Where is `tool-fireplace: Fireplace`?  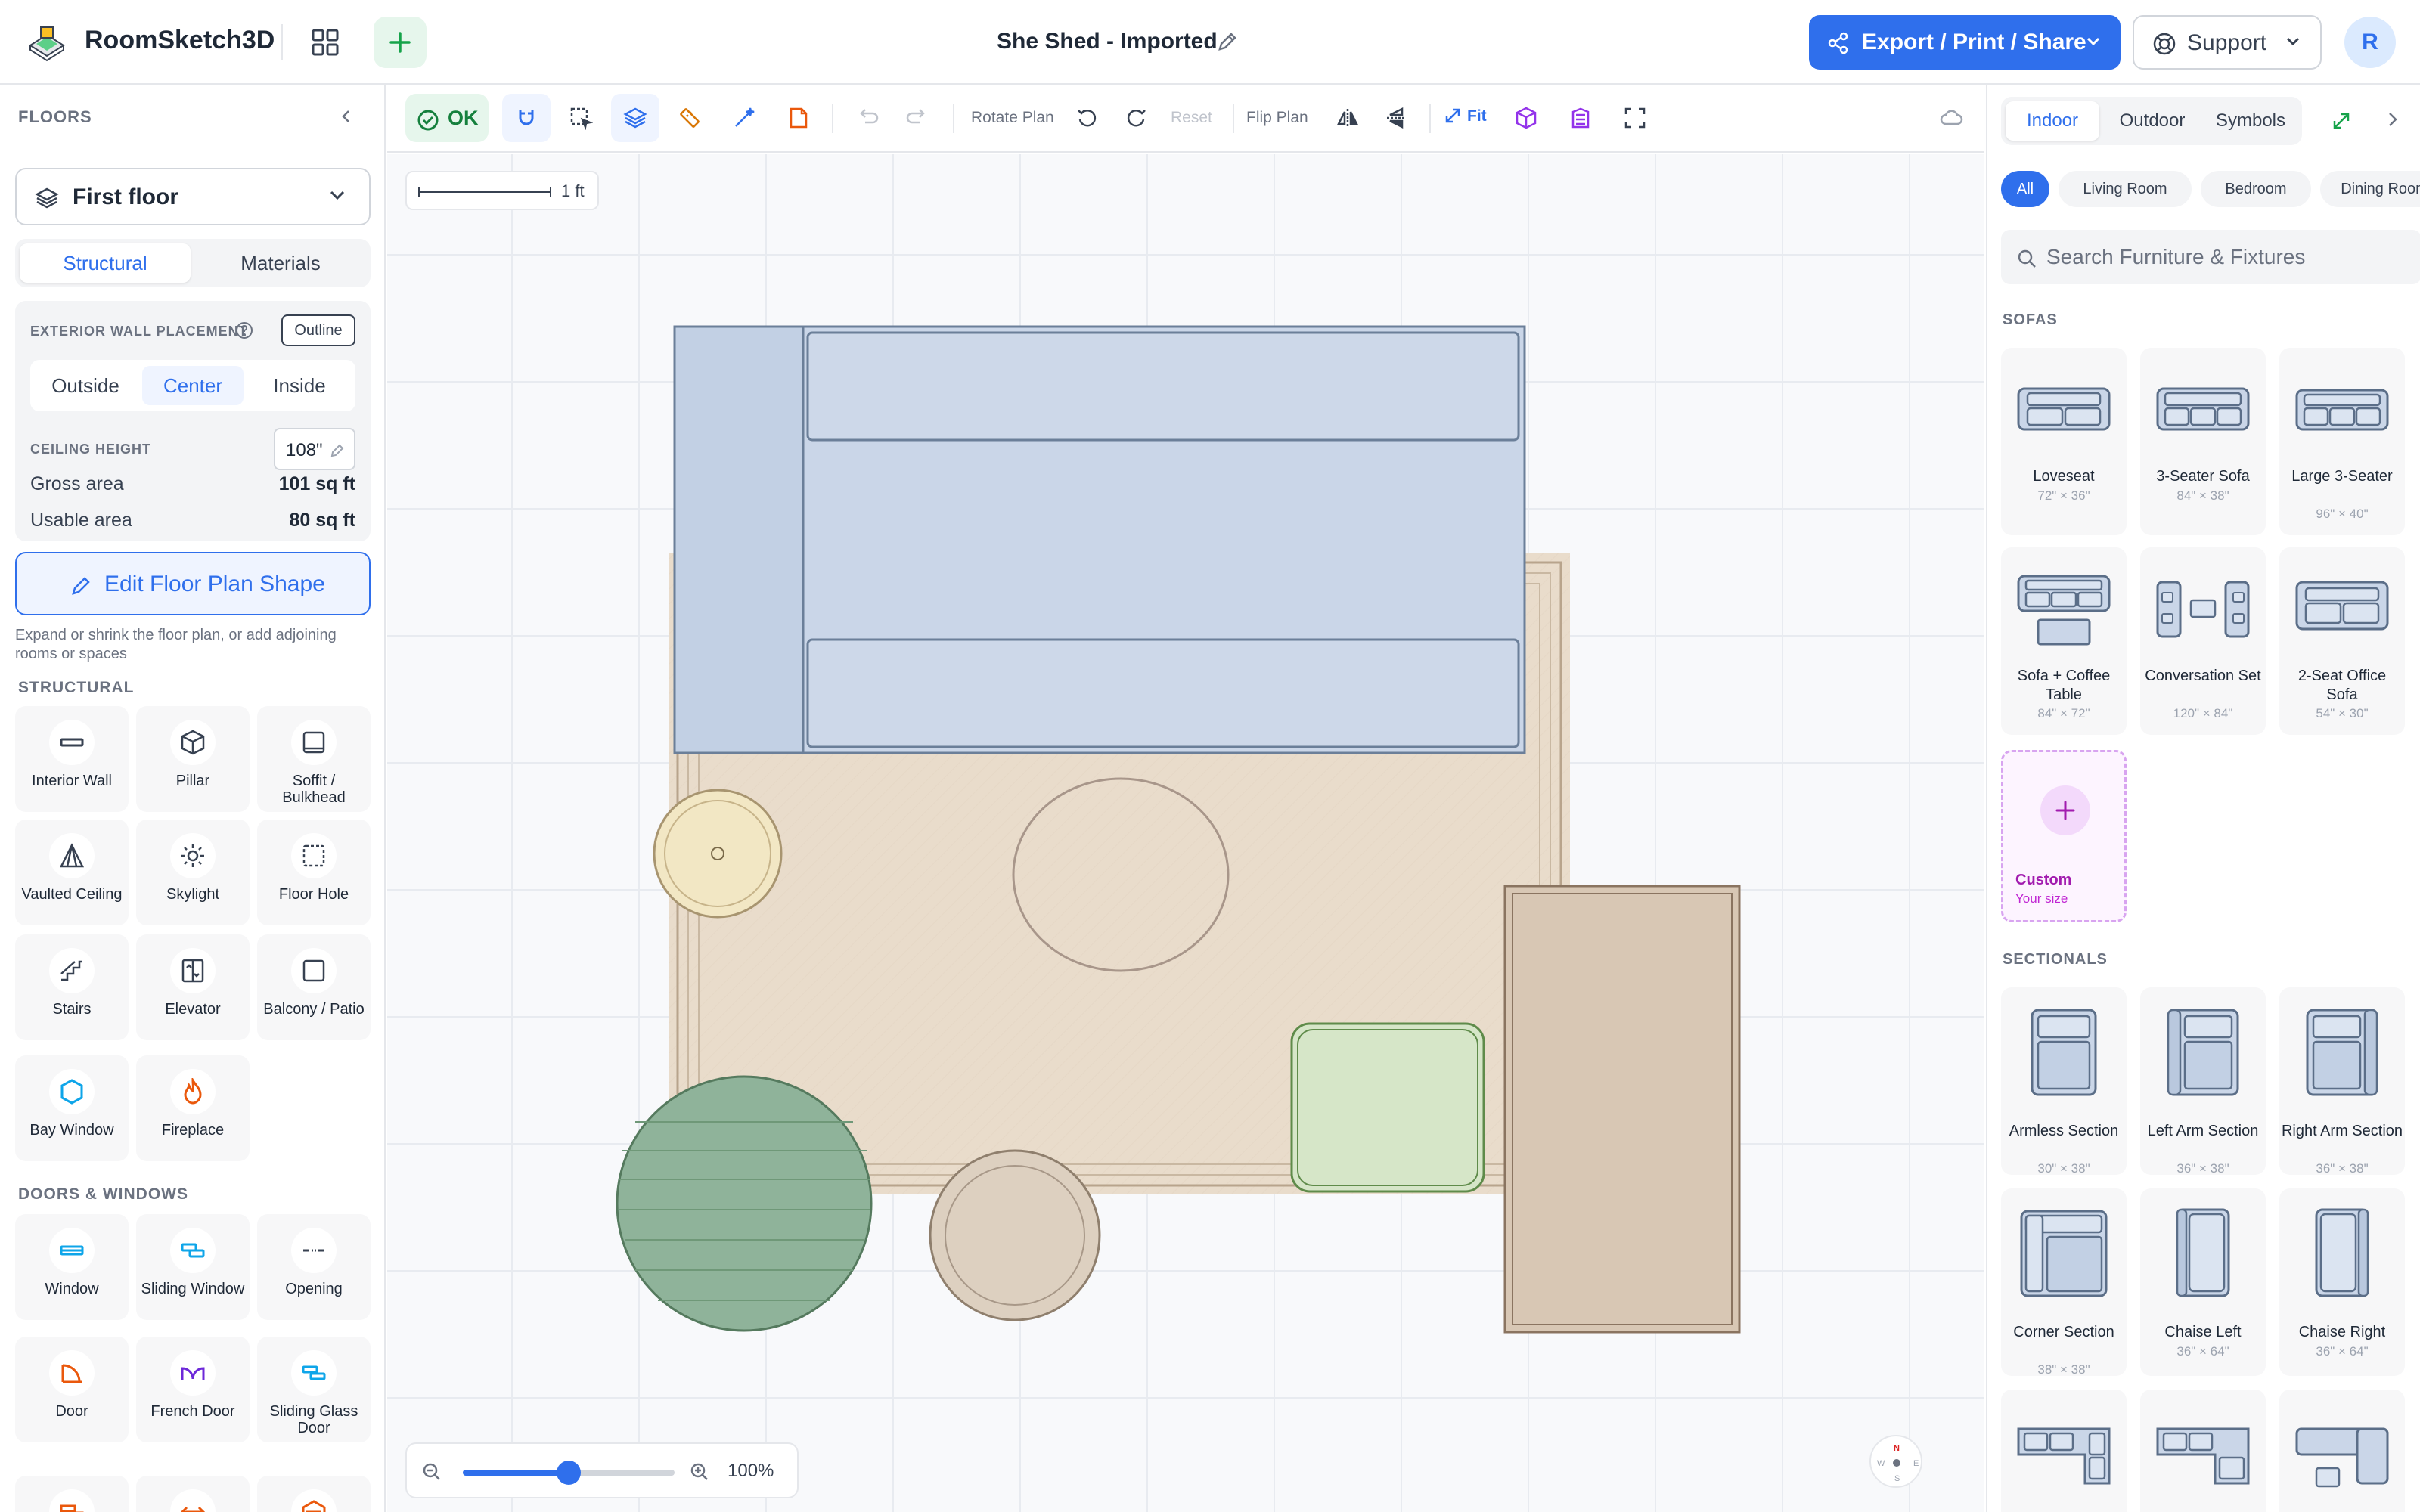 tool-fireplace: Fireplace is located at coordinates (193, 1108).